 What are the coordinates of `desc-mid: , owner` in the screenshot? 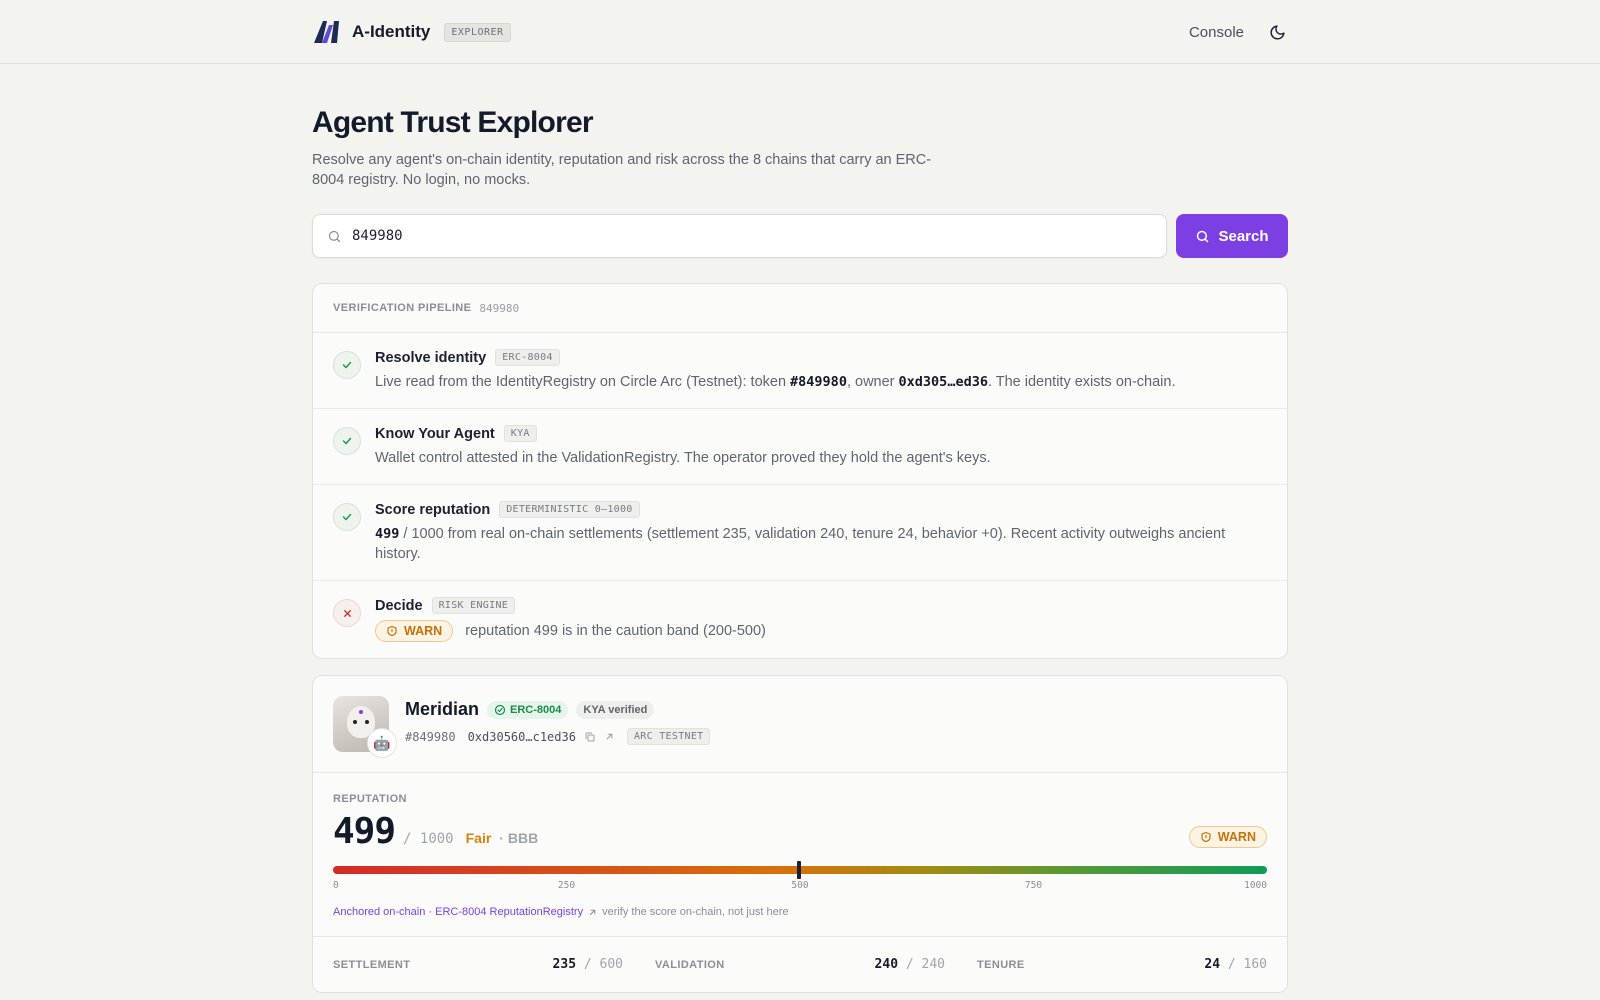 It's located at (872, 382).